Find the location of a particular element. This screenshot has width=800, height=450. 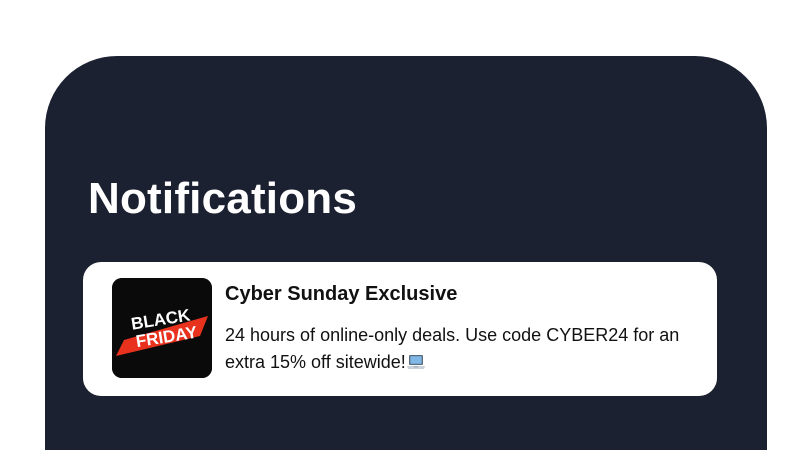

black-friday-badge-icon: BLACK FRIDAY is located at coordinates (162, 328).